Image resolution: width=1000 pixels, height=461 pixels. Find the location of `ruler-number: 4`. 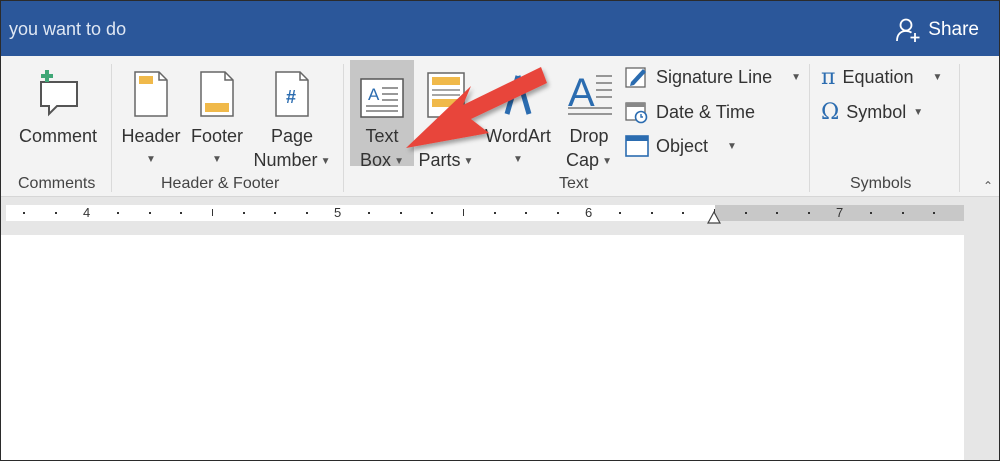

ruler-number: 4 is located at coordinates (87, 212).